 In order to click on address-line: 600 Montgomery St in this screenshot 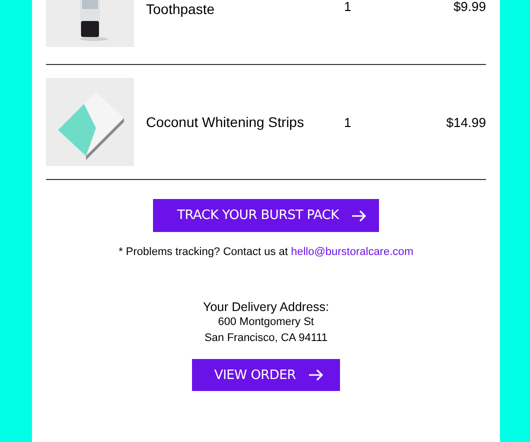, I will do `click(266, 322)`.